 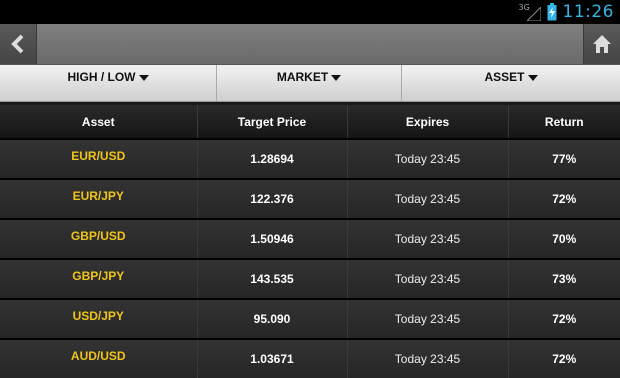 I want to click on target-price-cell: 1.03671, so click(x=272, y=358).